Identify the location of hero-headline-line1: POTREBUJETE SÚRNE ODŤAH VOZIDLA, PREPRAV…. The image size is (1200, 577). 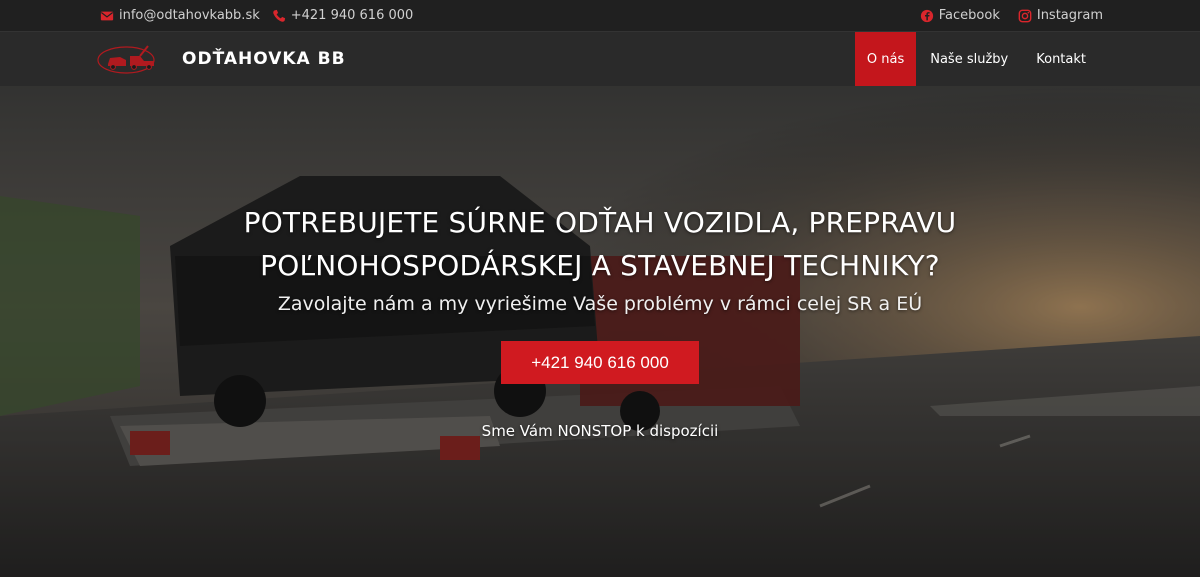
(600, 222).